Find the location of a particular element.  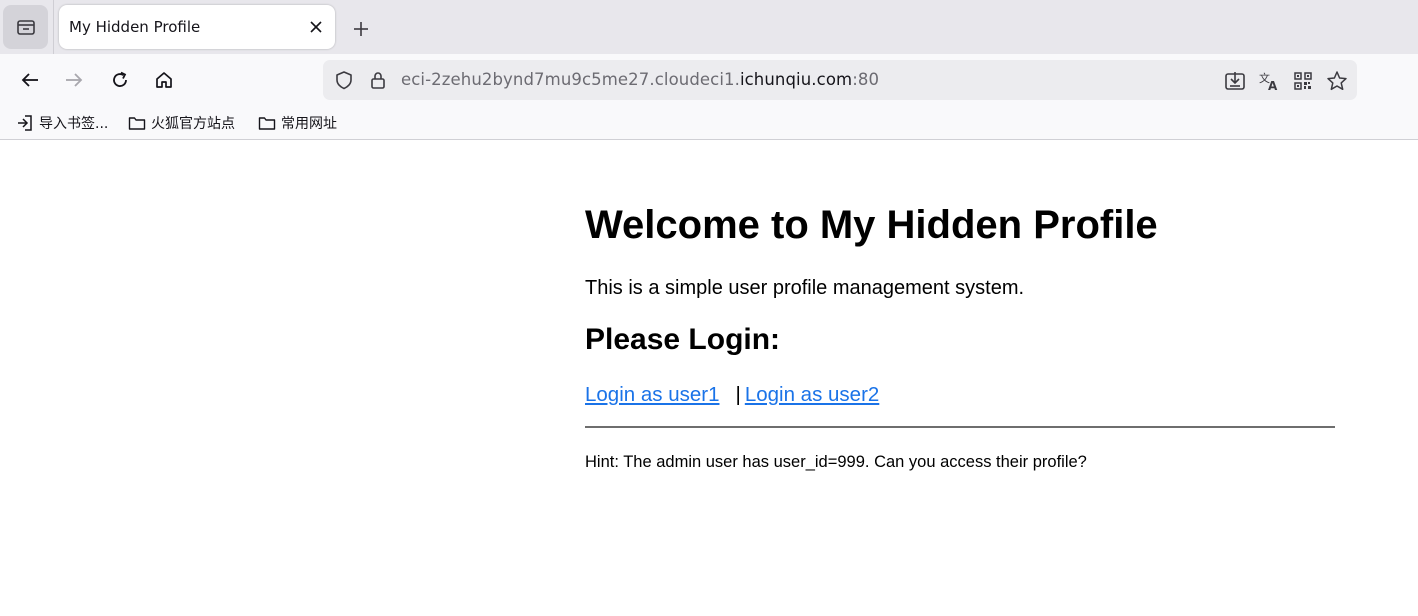

svg-text: A is located at coordinates (1273, 85).